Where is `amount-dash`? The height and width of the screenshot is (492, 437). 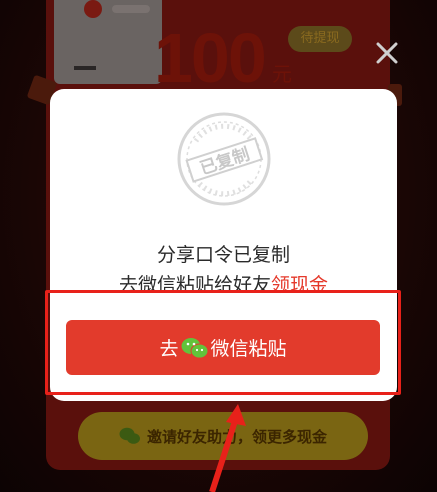
amount-dash is located at coordinates (85, 68).